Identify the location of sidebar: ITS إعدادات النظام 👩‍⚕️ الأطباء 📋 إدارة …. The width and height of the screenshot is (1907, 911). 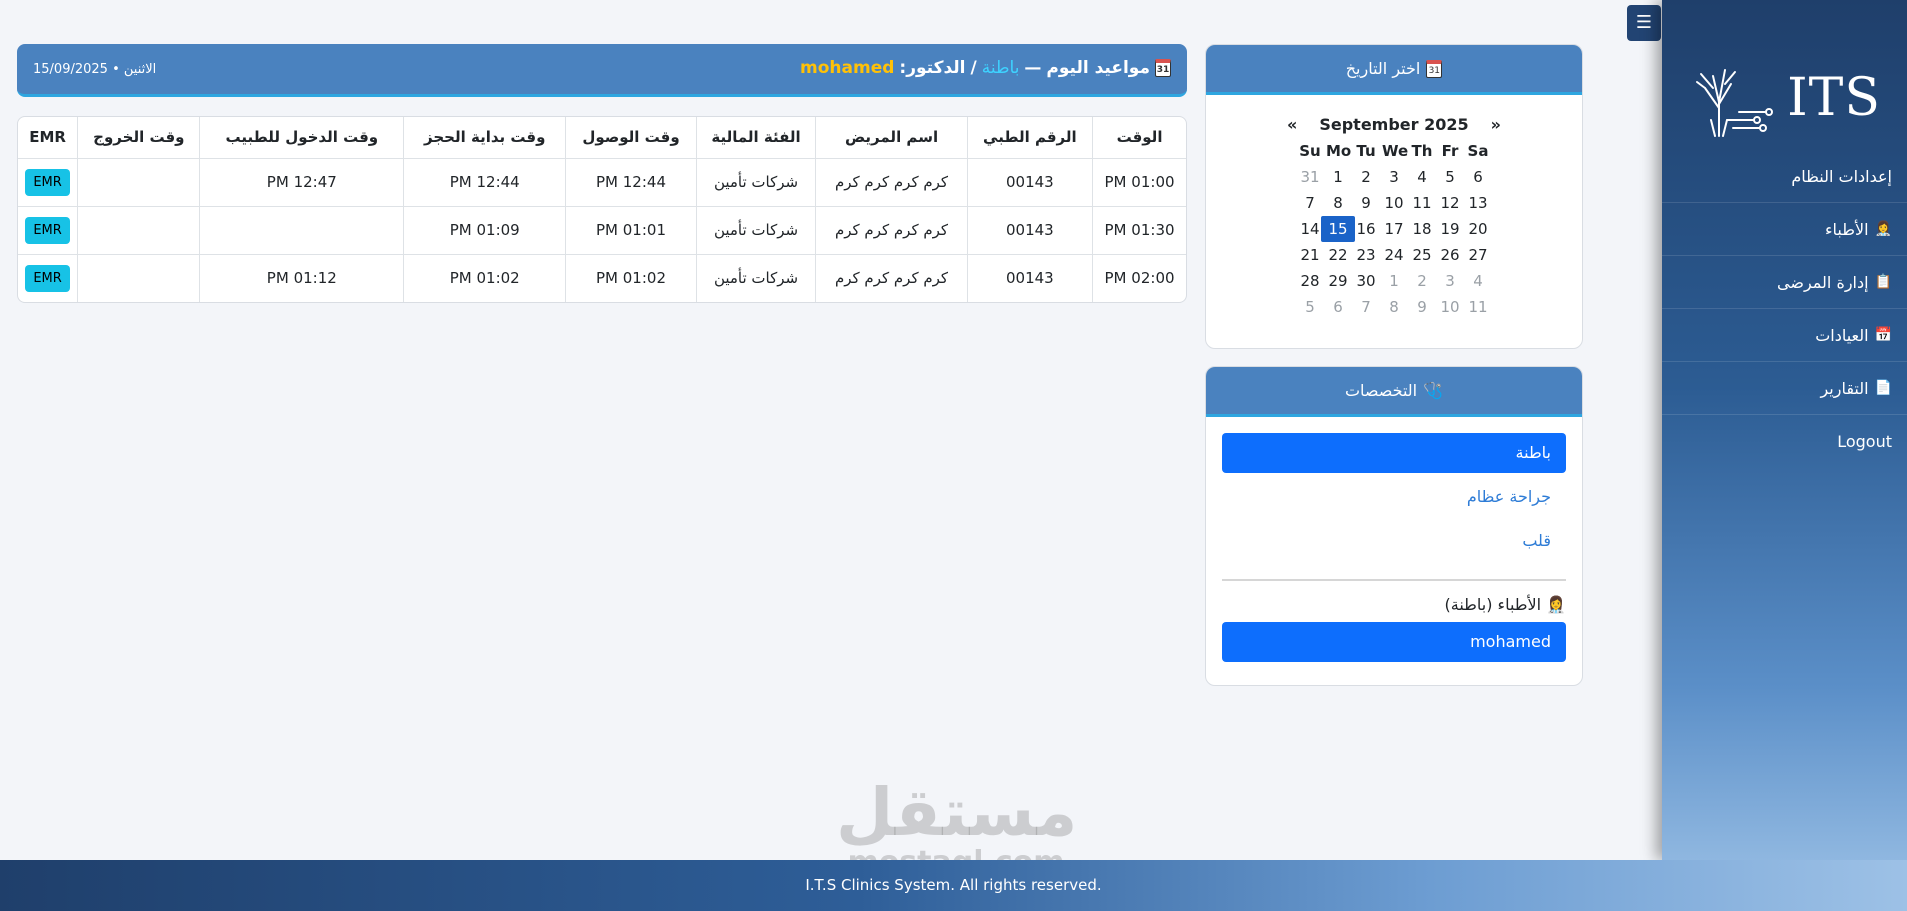
(1784, 430).